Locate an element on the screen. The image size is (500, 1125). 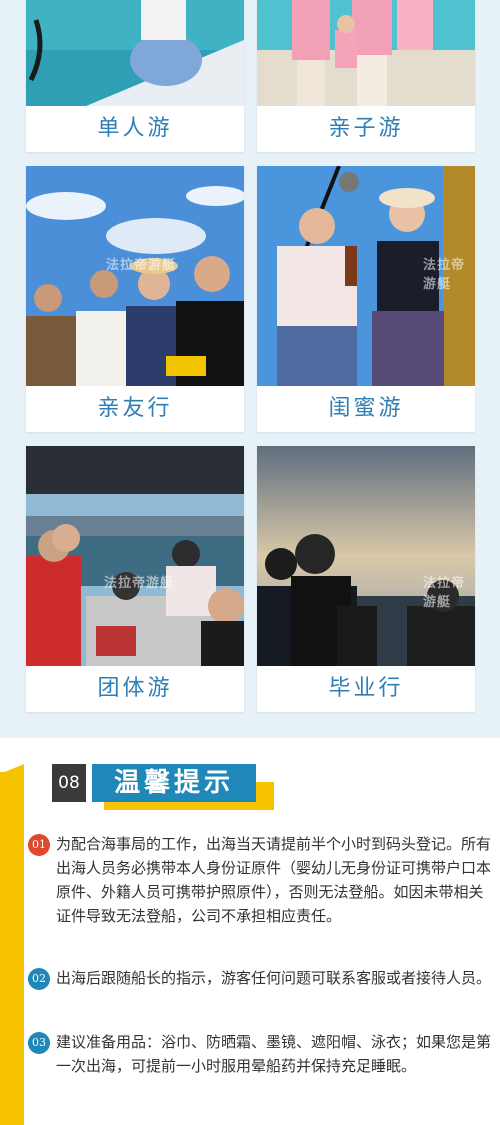
graduation-trip-photo: 法拉帝游艇 is located at coordinates (366, 556).